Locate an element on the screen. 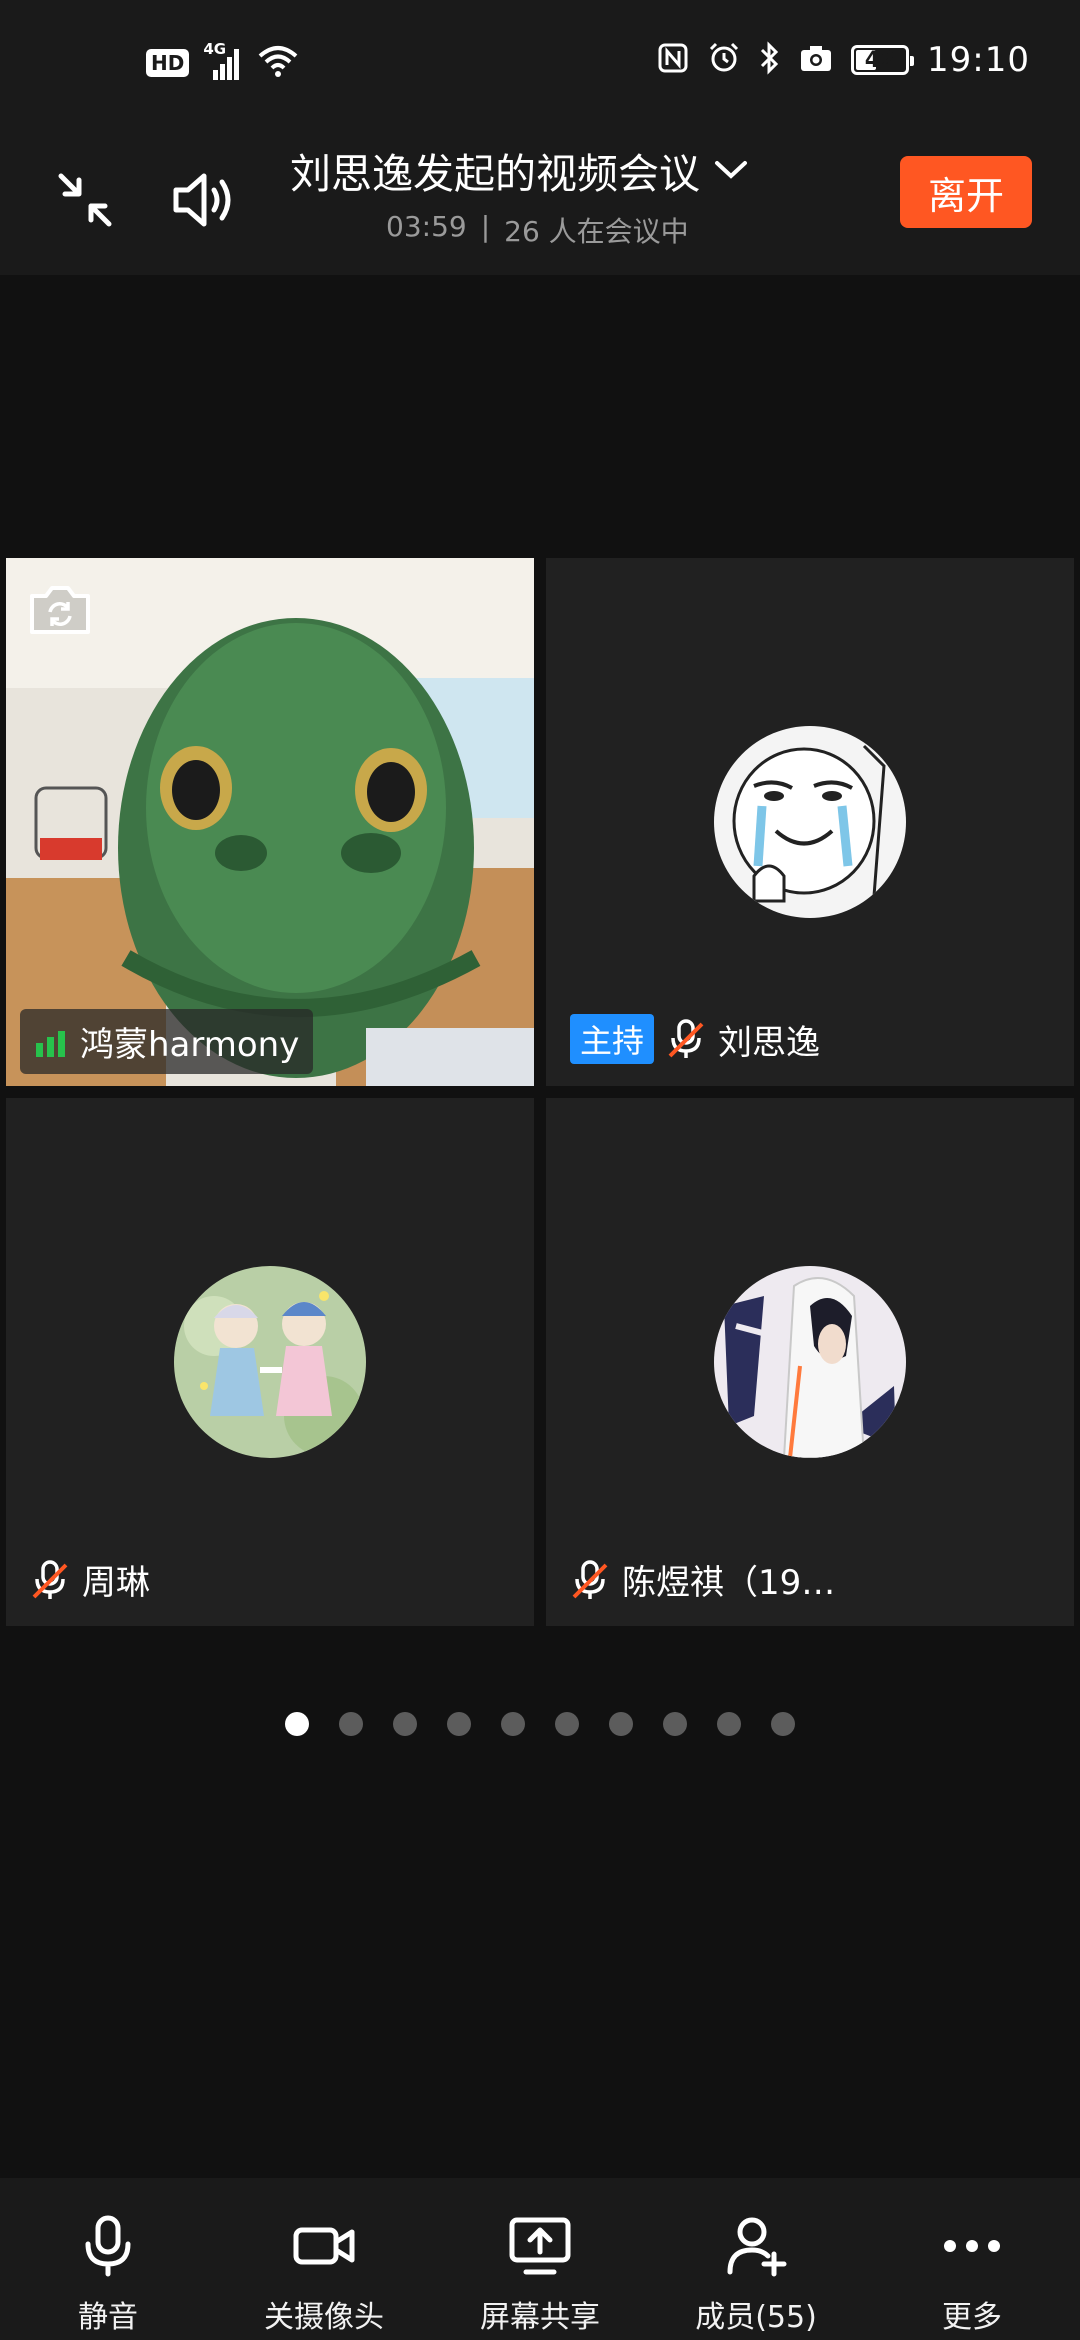 The height and width of the screenshot is (2340, 1080). participant-label: 周琳 is located at coordinates (90, 1579).